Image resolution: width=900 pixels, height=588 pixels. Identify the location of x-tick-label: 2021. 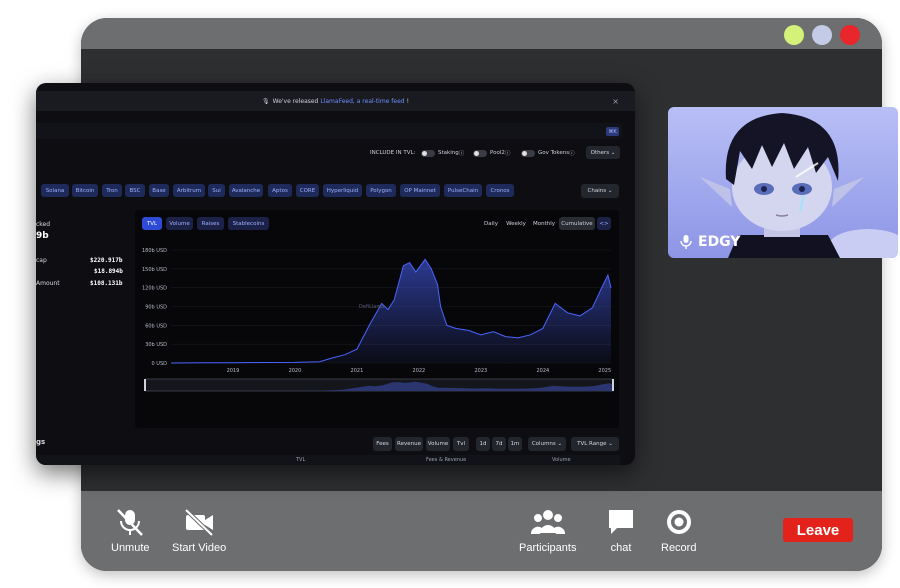
(357, 371).